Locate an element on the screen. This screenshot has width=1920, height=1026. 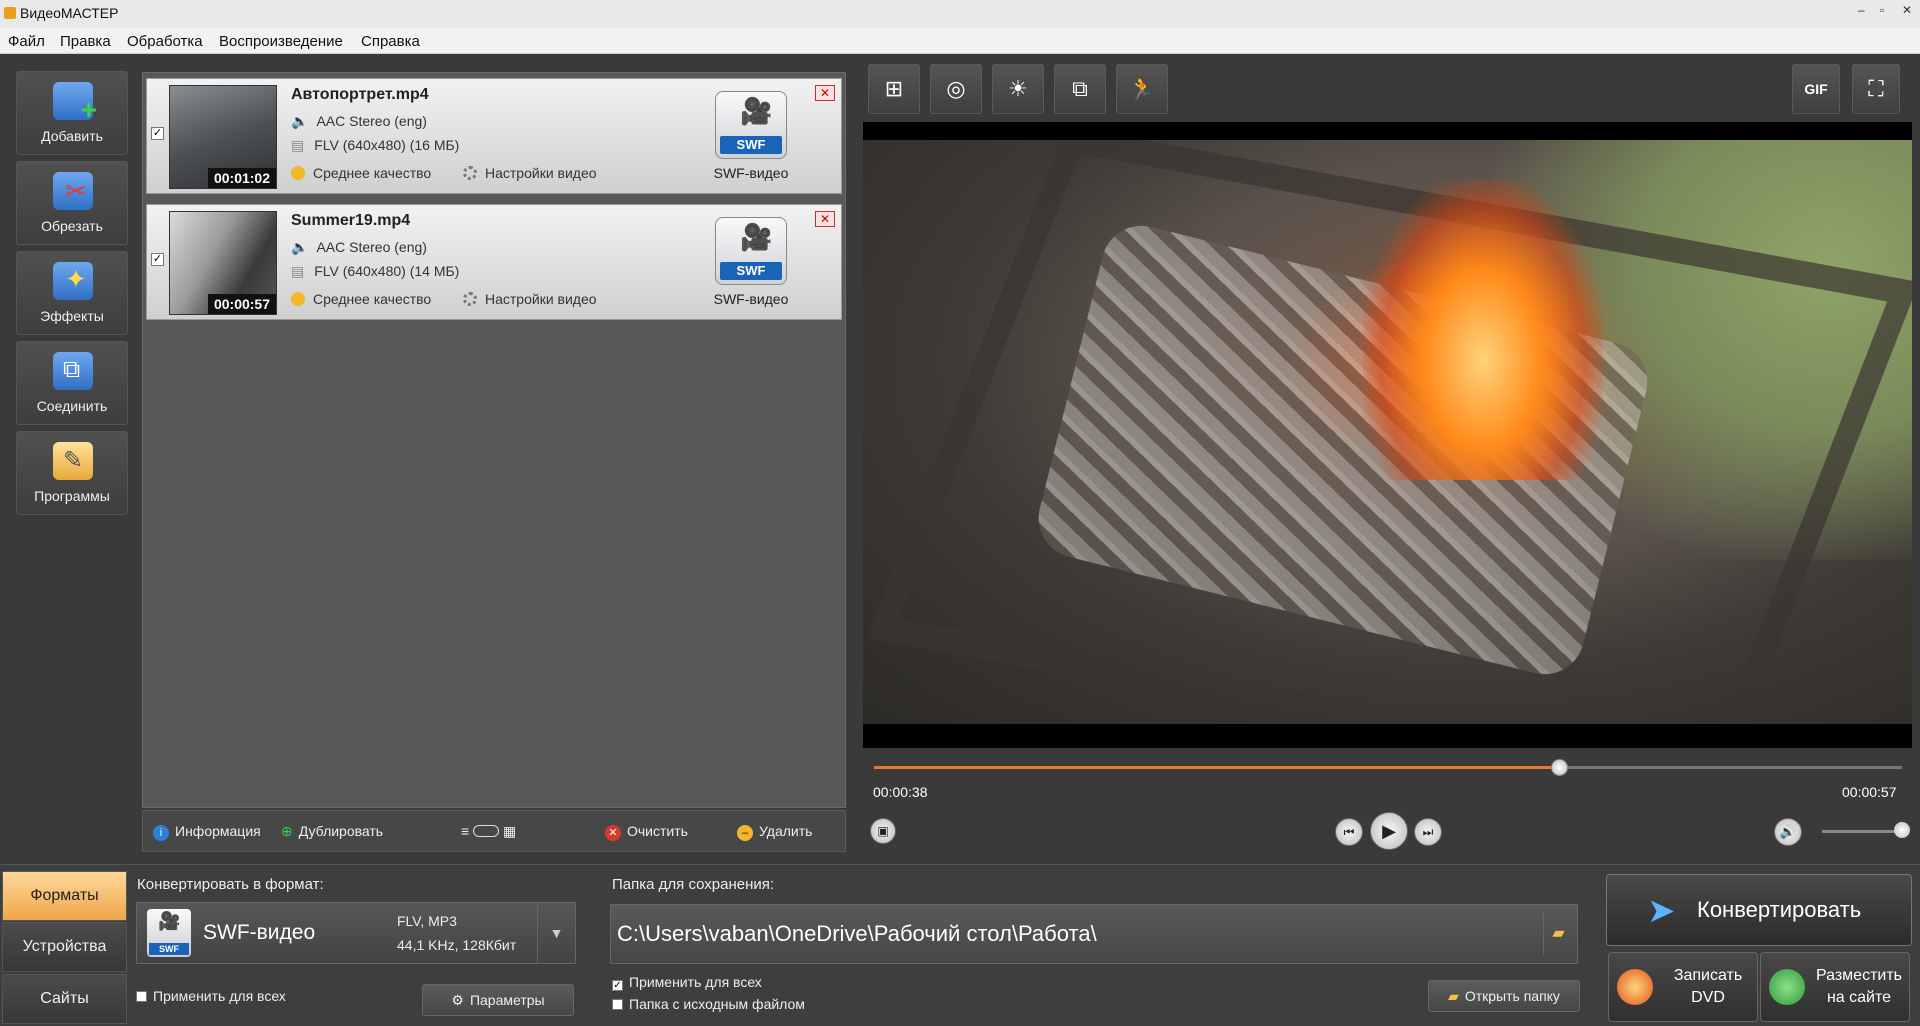
join-button: ⧉ Соединить is located at coordinates (72, 383).